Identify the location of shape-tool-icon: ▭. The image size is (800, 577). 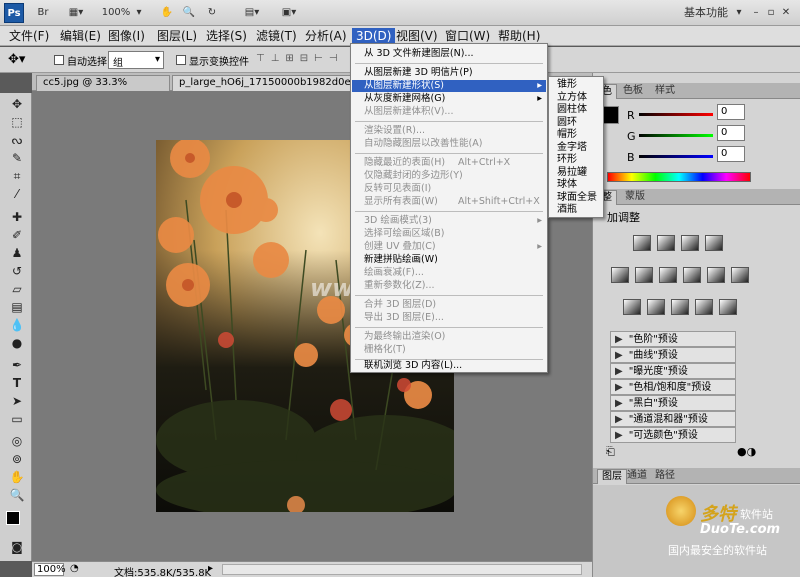
(17, 419).